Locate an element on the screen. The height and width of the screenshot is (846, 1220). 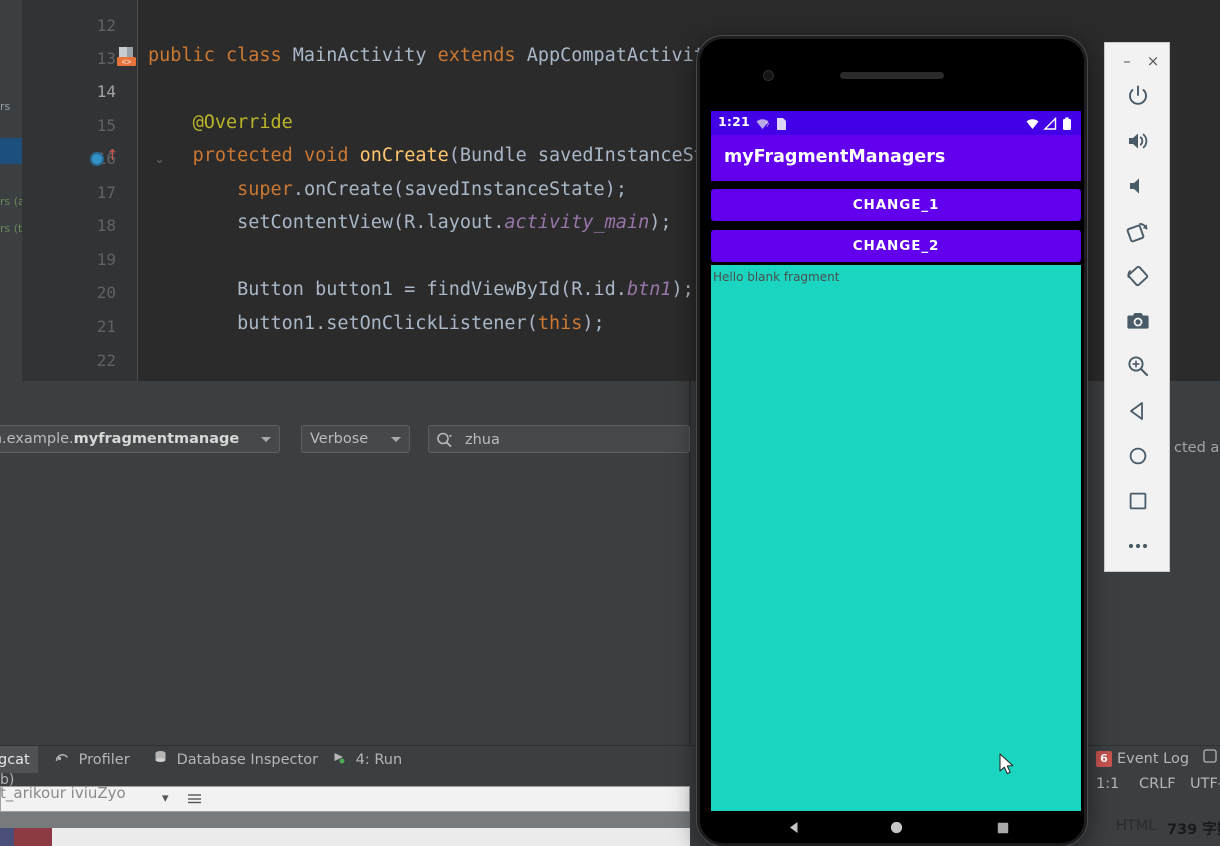
logcat-right-ghost-text: cted ap is located at coordinates (1197, 448).